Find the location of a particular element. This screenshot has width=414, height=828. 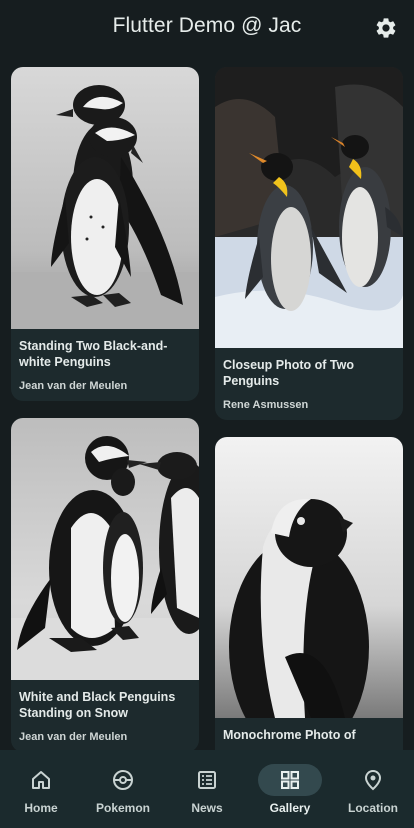

nav-item-home: Home is located at coordinates (41, 789).